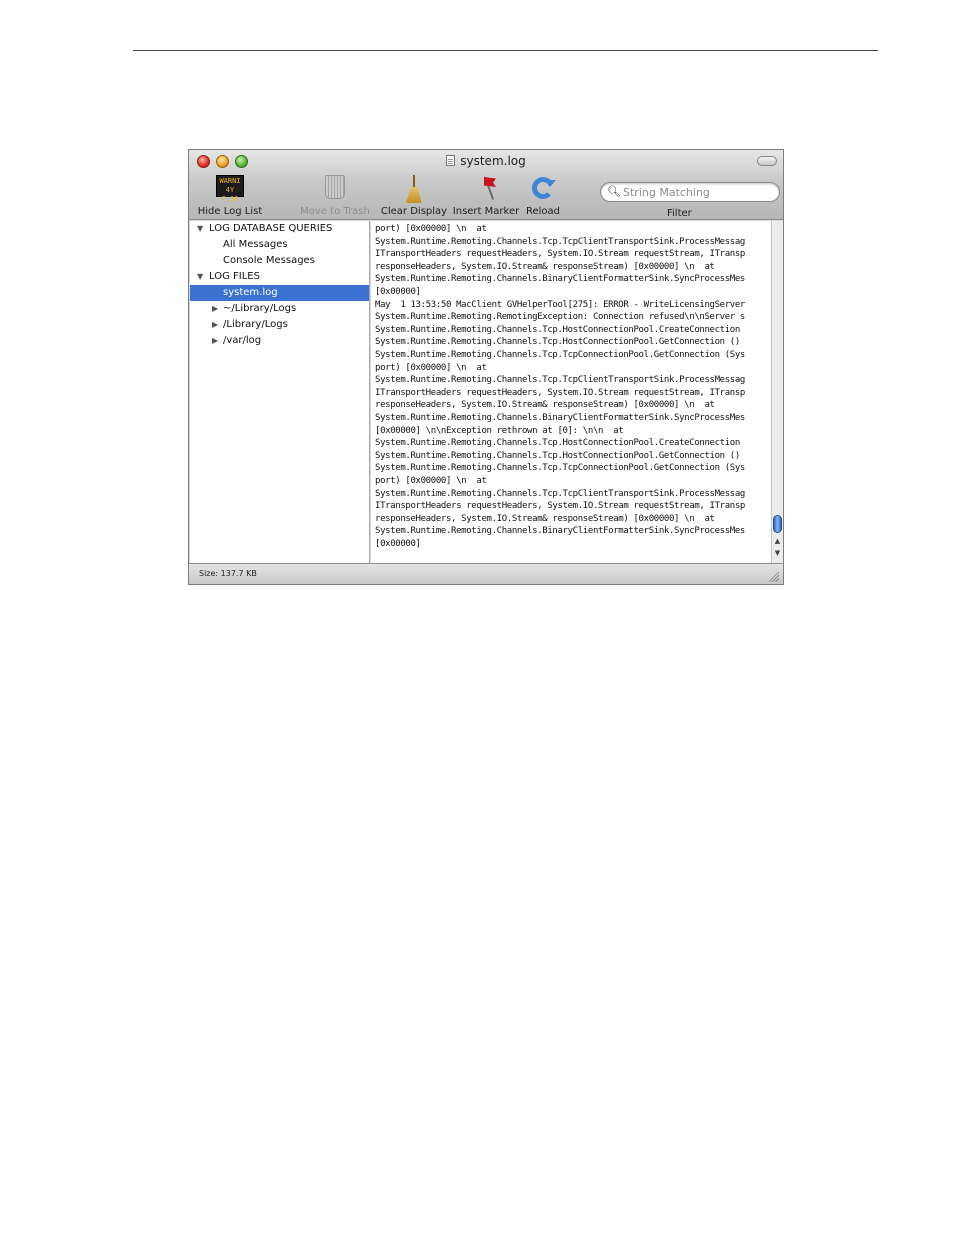 This screenshot has height=1235, width=954. Describe the element at coordinates (777, 553) in the screenshot. I see `scroll-down-arrow-icon: ▼` at that location.